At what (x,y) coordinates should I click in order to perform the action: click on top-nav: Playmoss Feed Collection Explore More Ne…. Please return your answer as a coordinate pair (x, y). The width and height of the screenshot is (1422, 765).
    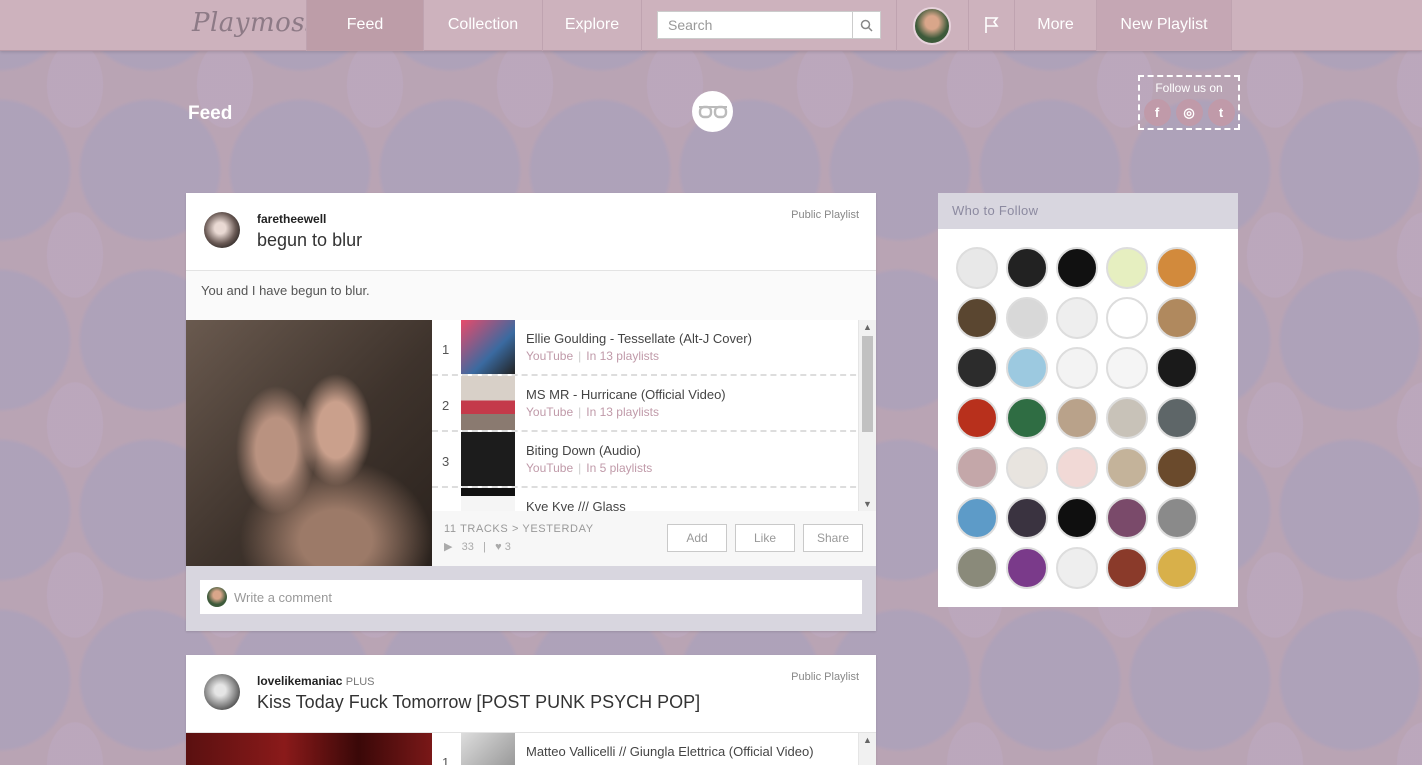
    Looking at the image, I should click on (711, 25).